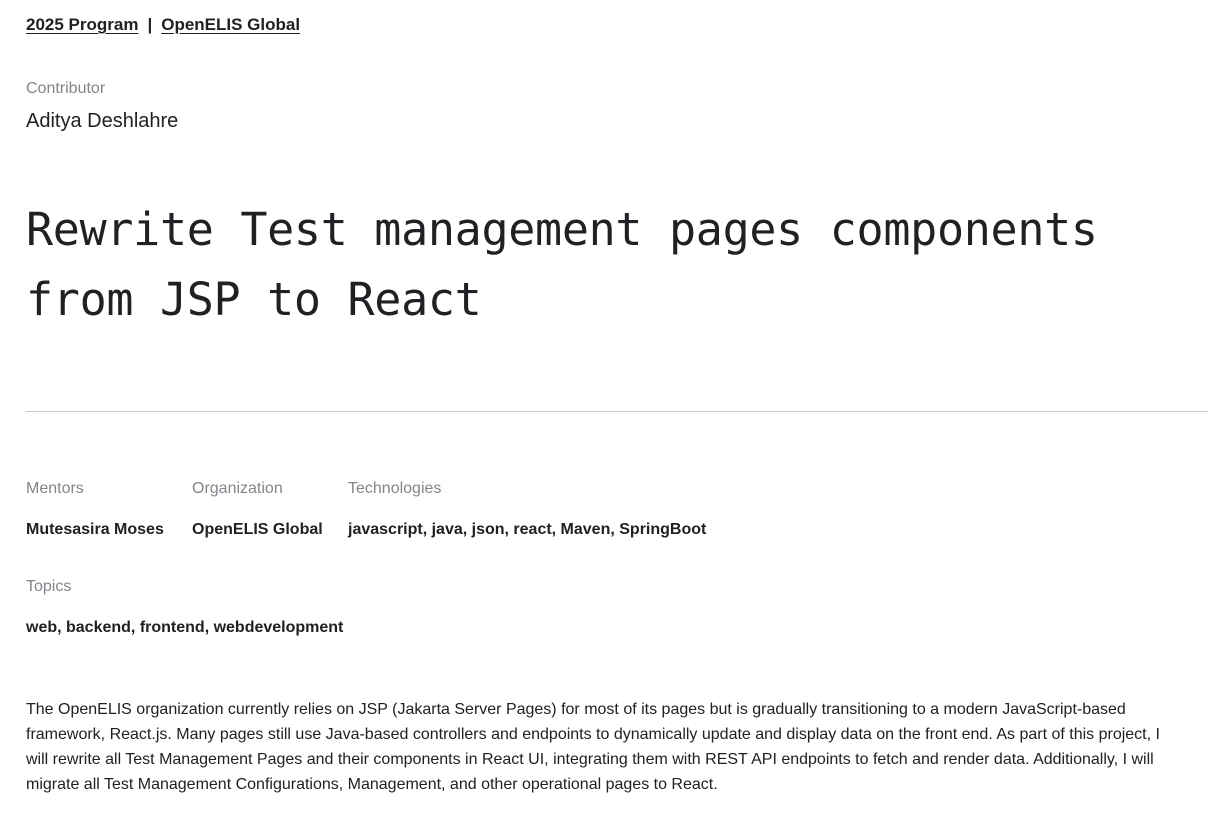 This screenshot has height=817, width=1208. Describe the element at coordinates (95, 509) in the screenshot. I see `mentors-section: Mentors Mutesasira Moses` at that location.